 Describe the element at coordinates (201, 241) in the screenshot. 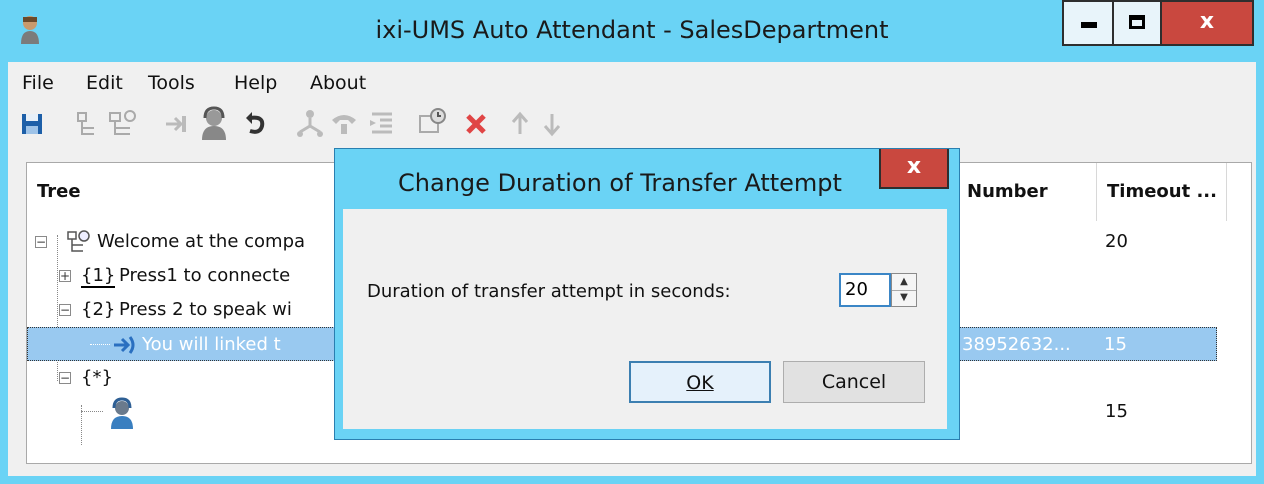

I see `row-text: Welcome at the compa` at that location.